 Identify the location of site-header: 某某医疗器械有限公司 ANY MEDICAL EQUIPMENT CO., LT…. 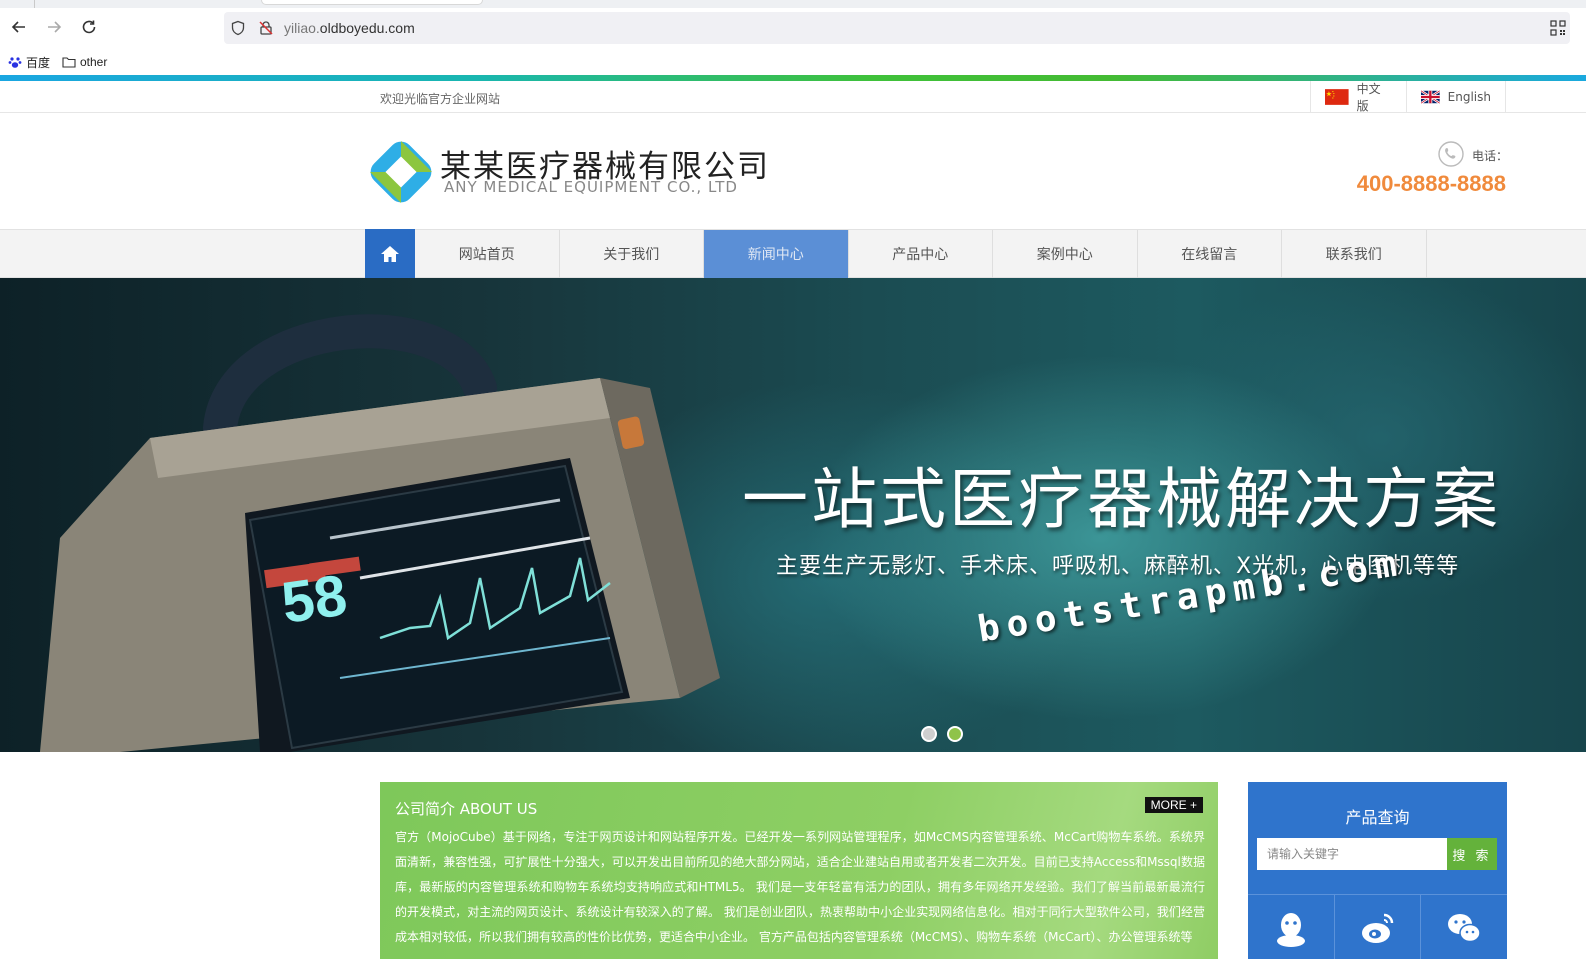
(793, 171).